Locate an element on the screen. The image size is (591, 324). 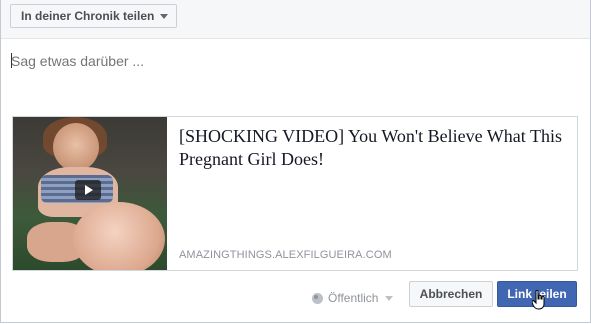
thumbnail-belly is located at coordinates (119, 236).